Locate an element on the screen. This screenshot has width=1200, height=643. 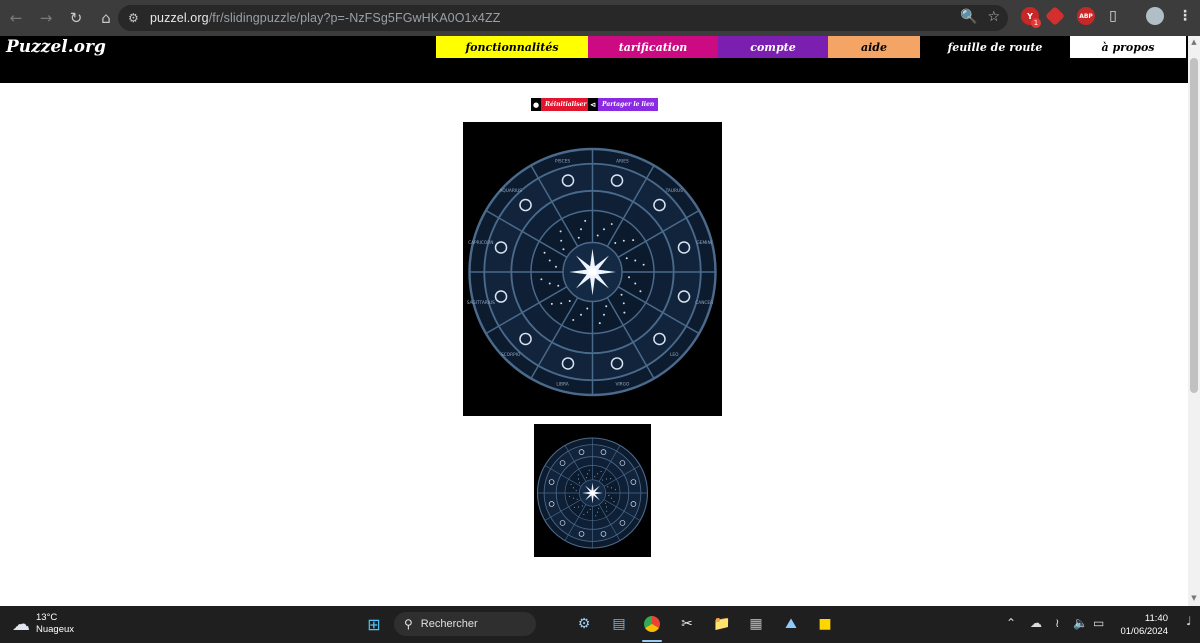
menu-label: feuille de route is located at coordinates (995, 47).